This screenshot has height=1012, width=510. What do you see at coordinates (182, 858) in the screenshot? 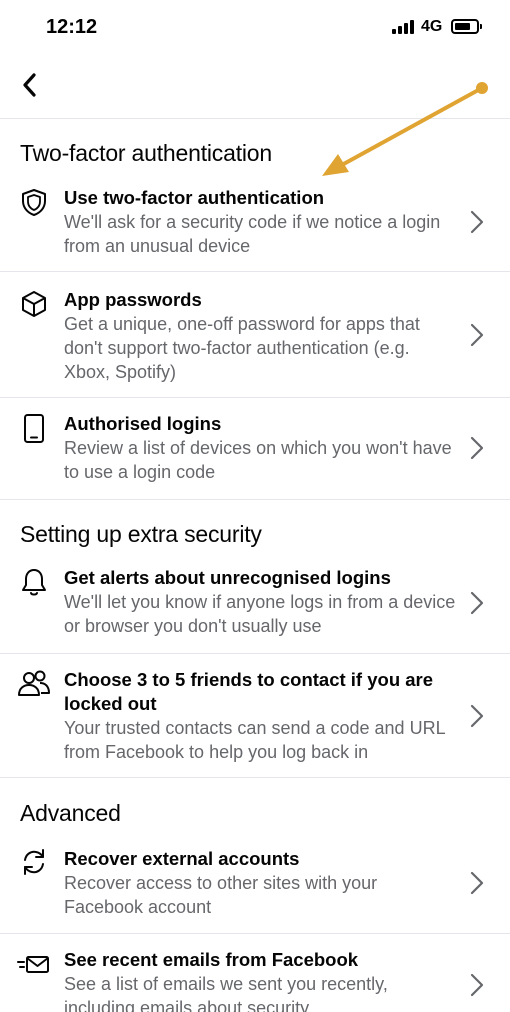
I see `row-title: Recover external accounts` at bounding box center [182, 858].